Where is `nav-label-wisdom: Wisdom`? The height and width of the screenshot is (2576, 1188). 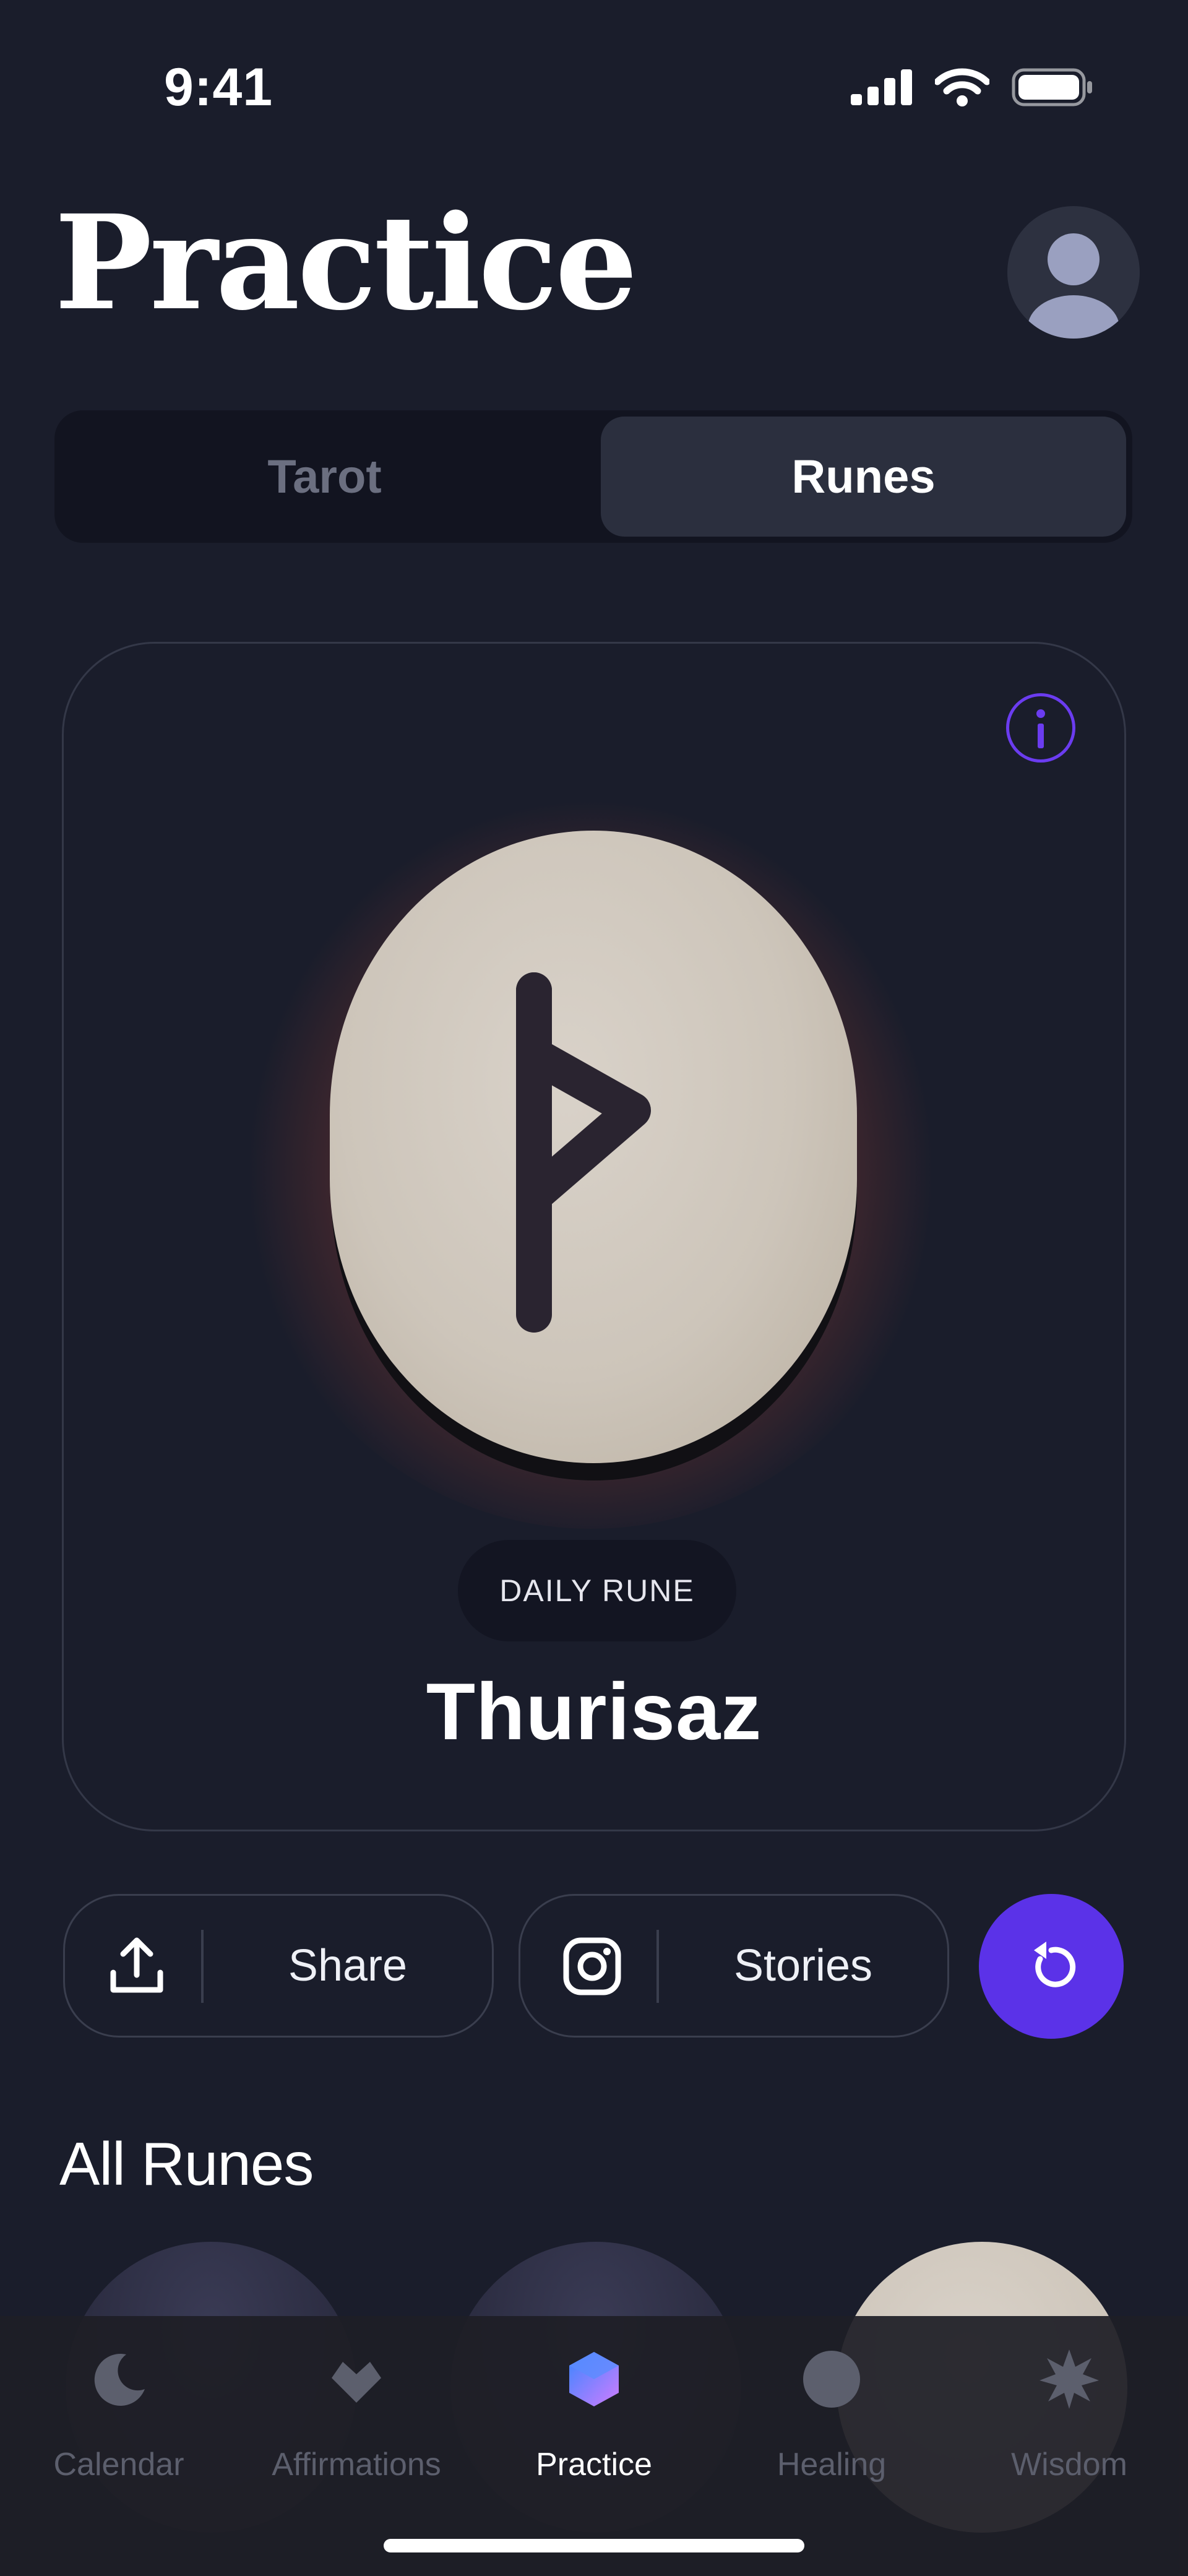
nav-label-wisdom: Wisdom is located at coordinates (1069, 2465).